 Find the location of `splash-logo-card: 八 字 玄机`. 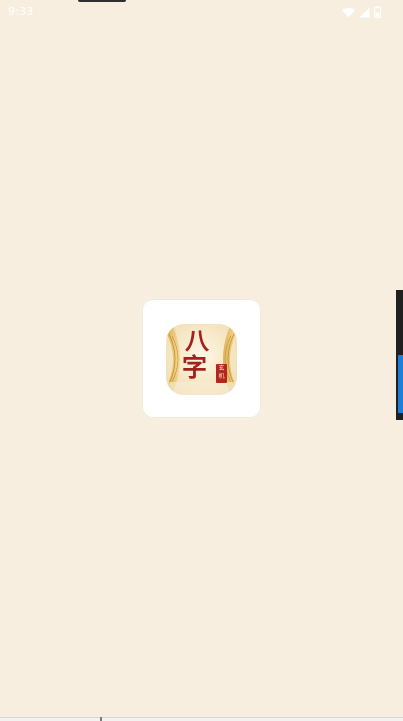

splash-logo-card: 八 字 玄机 is located at coordinates (201, 358).